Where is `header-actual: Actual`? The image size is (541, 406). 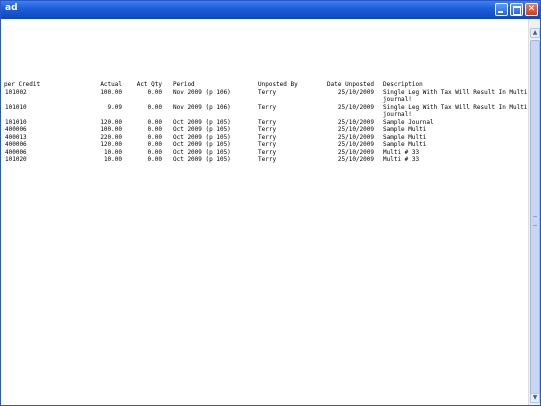 header-actual: Actual is located at coordinates (111, 84).